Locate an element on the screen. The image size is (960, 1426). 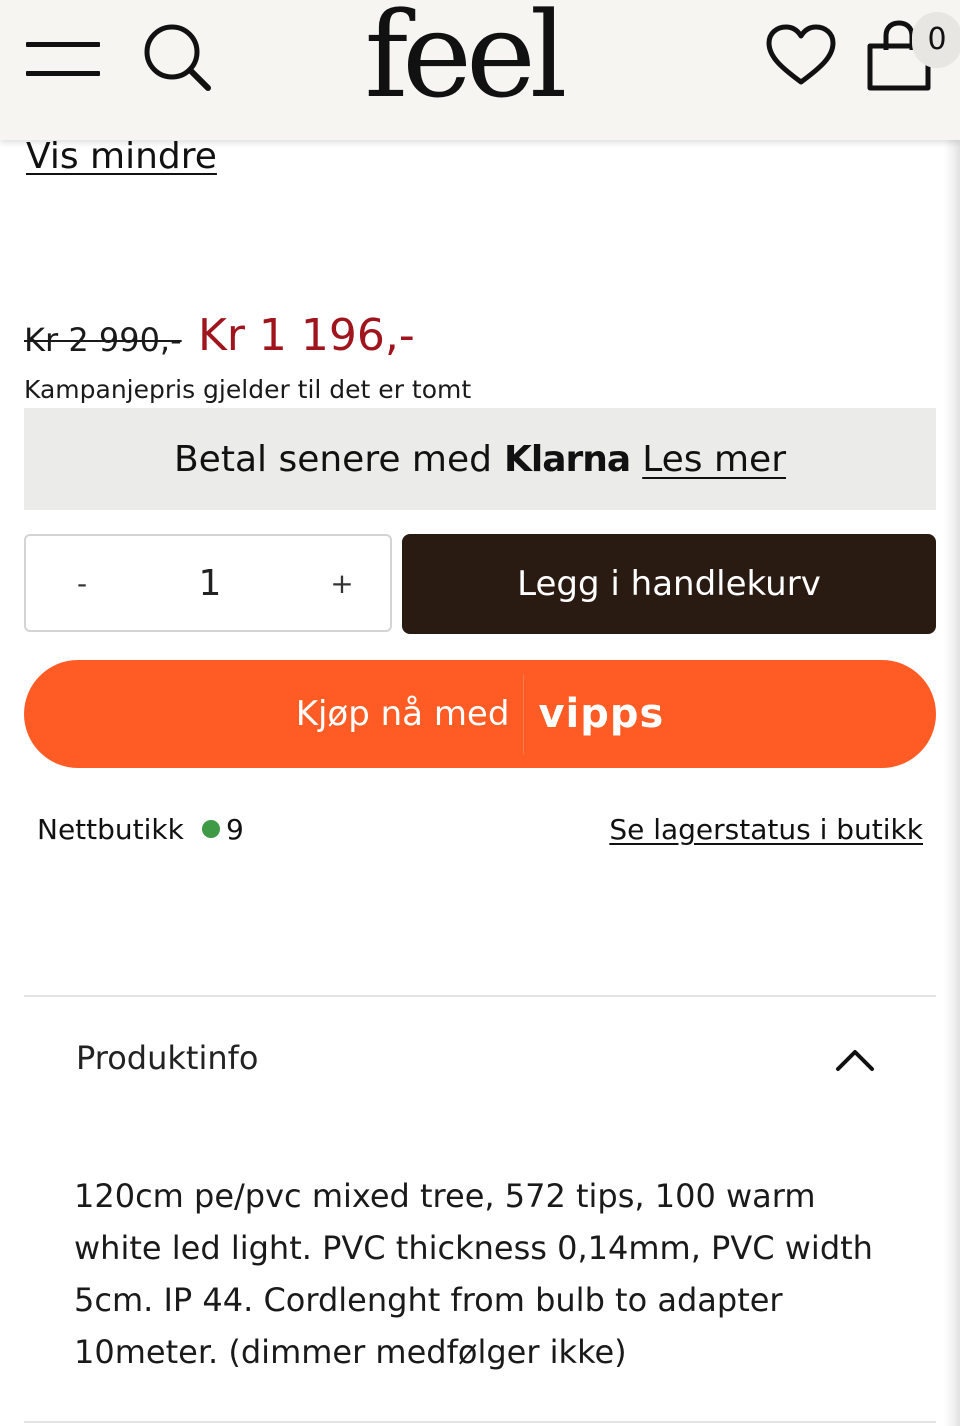
quantity-stepper: - 1 + is located at coordinates (208, 583).